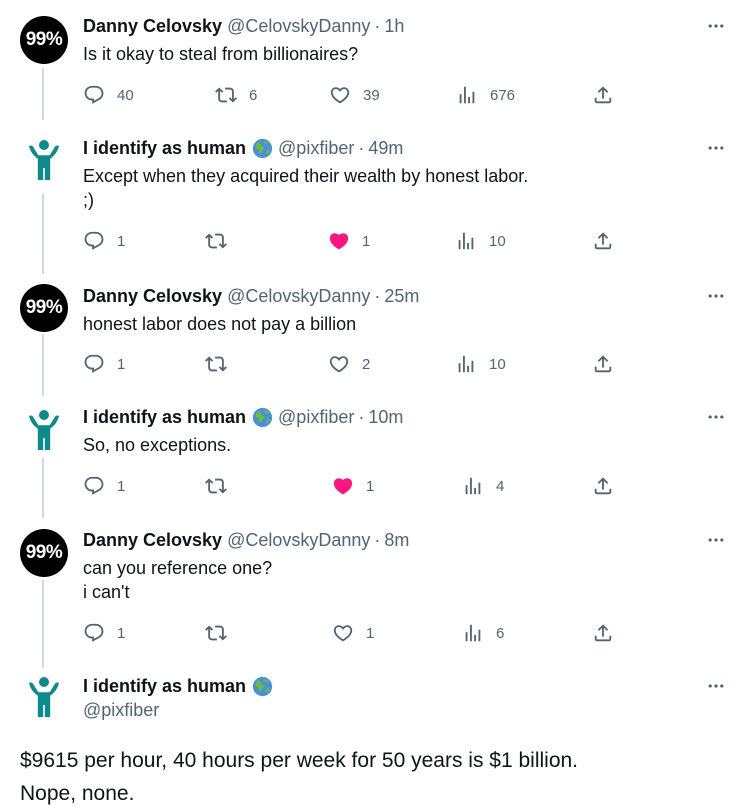 This screenshot has width=750, height=812. I want to click on reply-count: 40, so click(125, 95).